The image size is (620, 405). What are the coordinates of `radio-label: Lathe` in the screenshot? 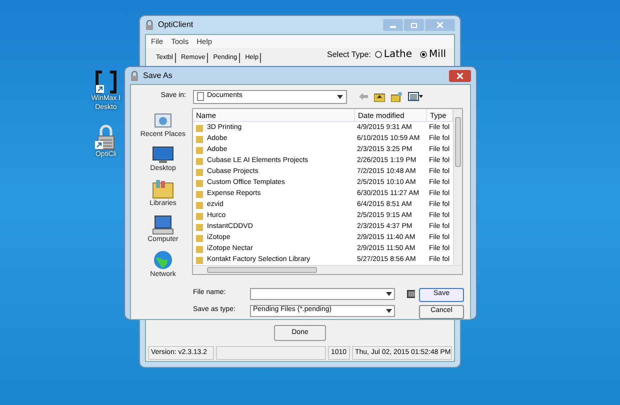 It's located at (398, 55).